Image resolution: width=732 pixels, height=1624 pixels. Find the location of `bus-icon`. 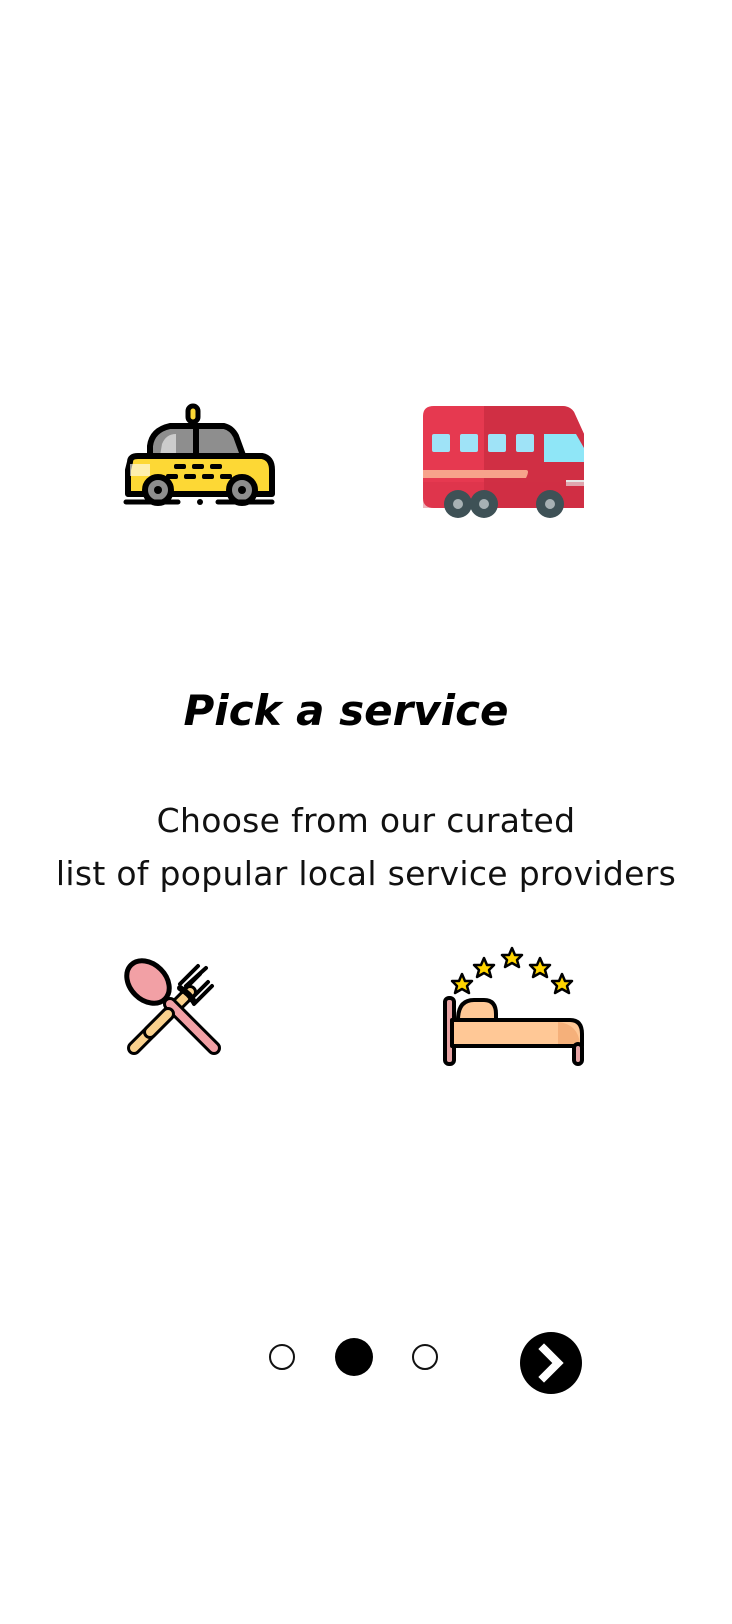

bus-icon is located at coordinates (503, 462).